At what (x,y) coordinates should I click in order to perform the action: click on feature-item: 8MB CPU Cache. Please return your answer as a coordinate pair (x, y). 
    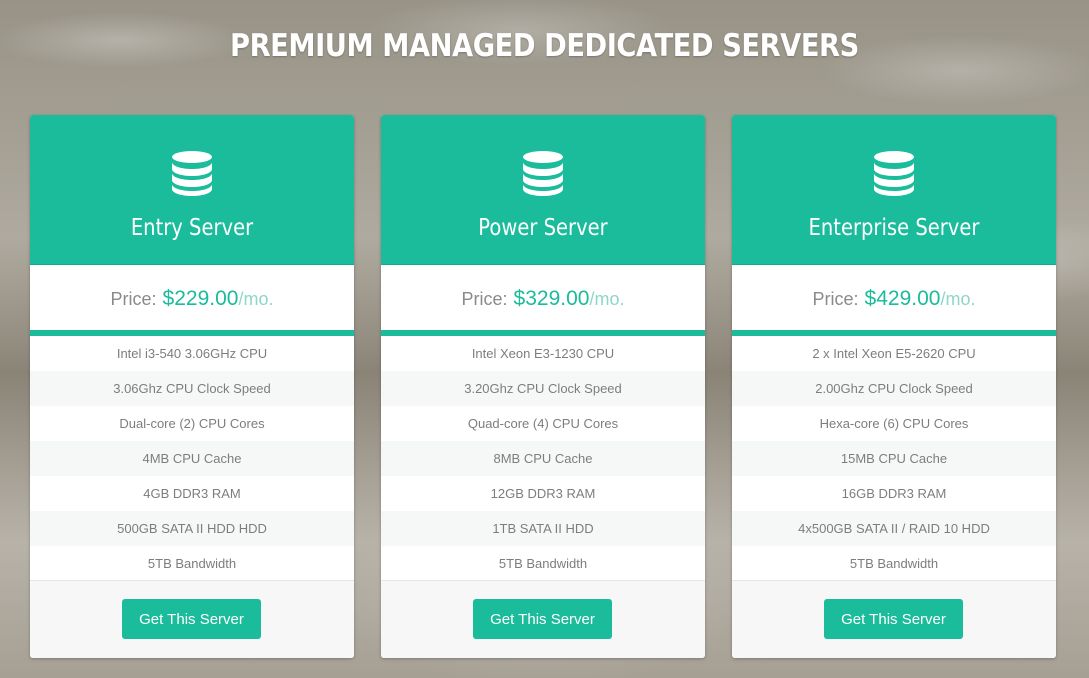
    Looking at the image, I should click on (543, 458).